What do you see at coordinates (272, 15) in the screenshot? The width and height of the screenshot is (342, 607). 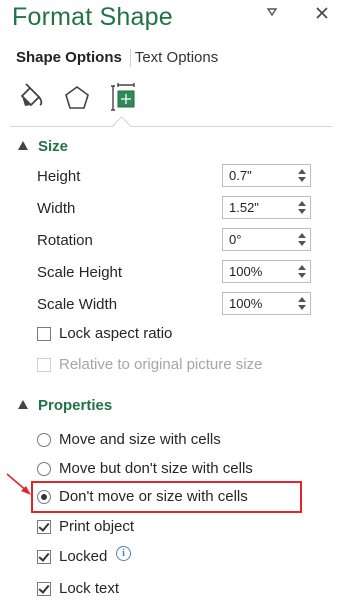 I see `pin-icon` at bounding box center [272, 15].